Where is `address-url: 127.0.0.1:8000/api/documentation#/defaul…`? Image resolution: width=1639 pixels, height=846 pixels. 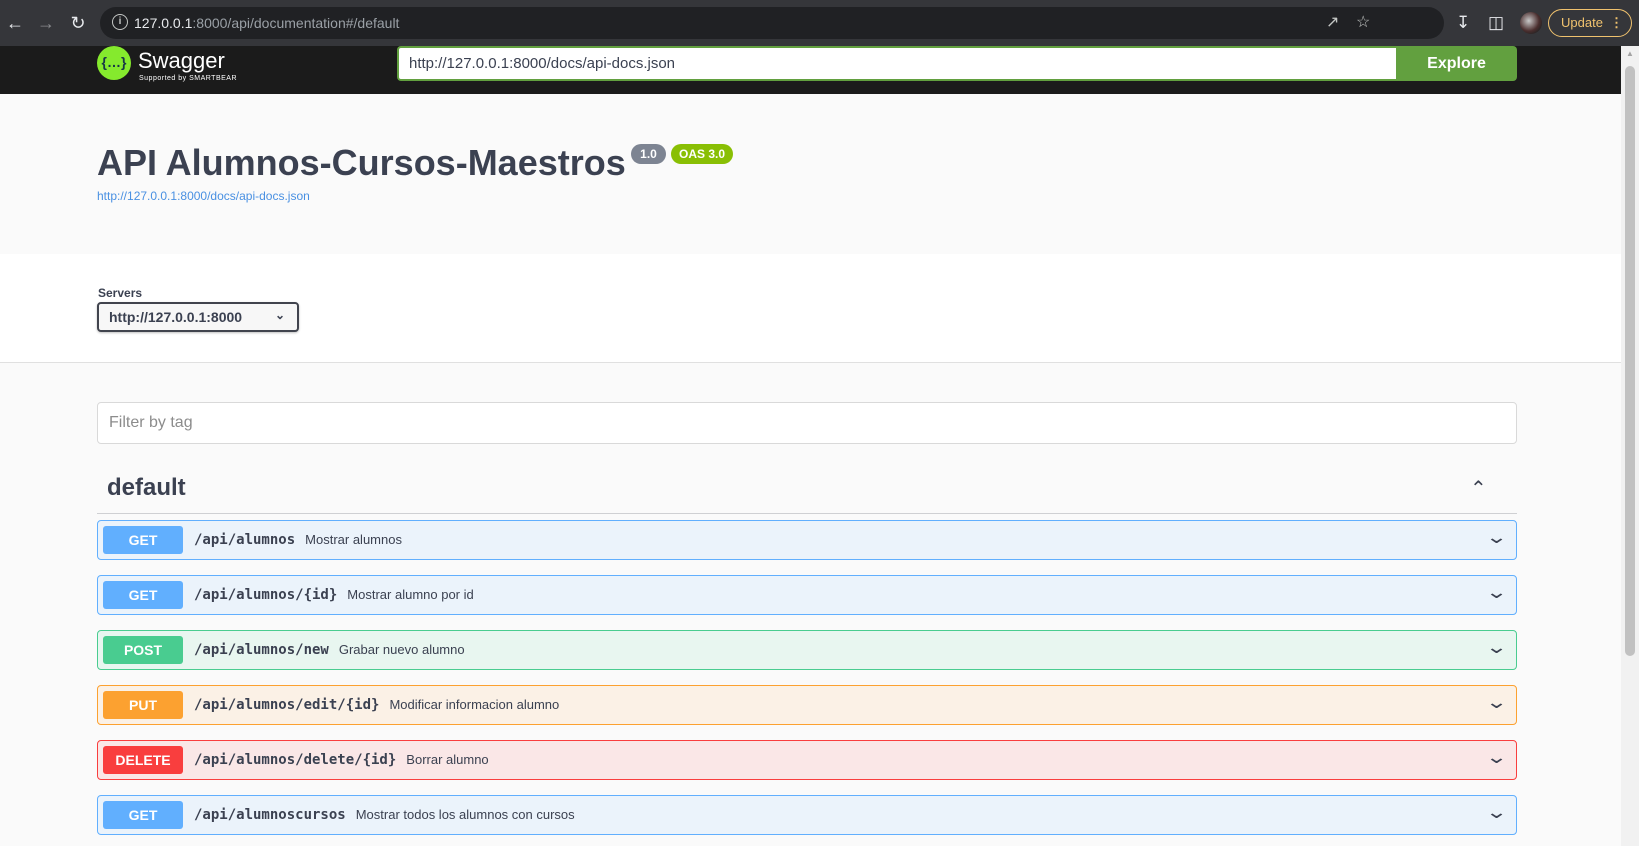
address-url: 127.0.0.1:8000/api/documentation#/defaul… is located at coordinates (266, 23).